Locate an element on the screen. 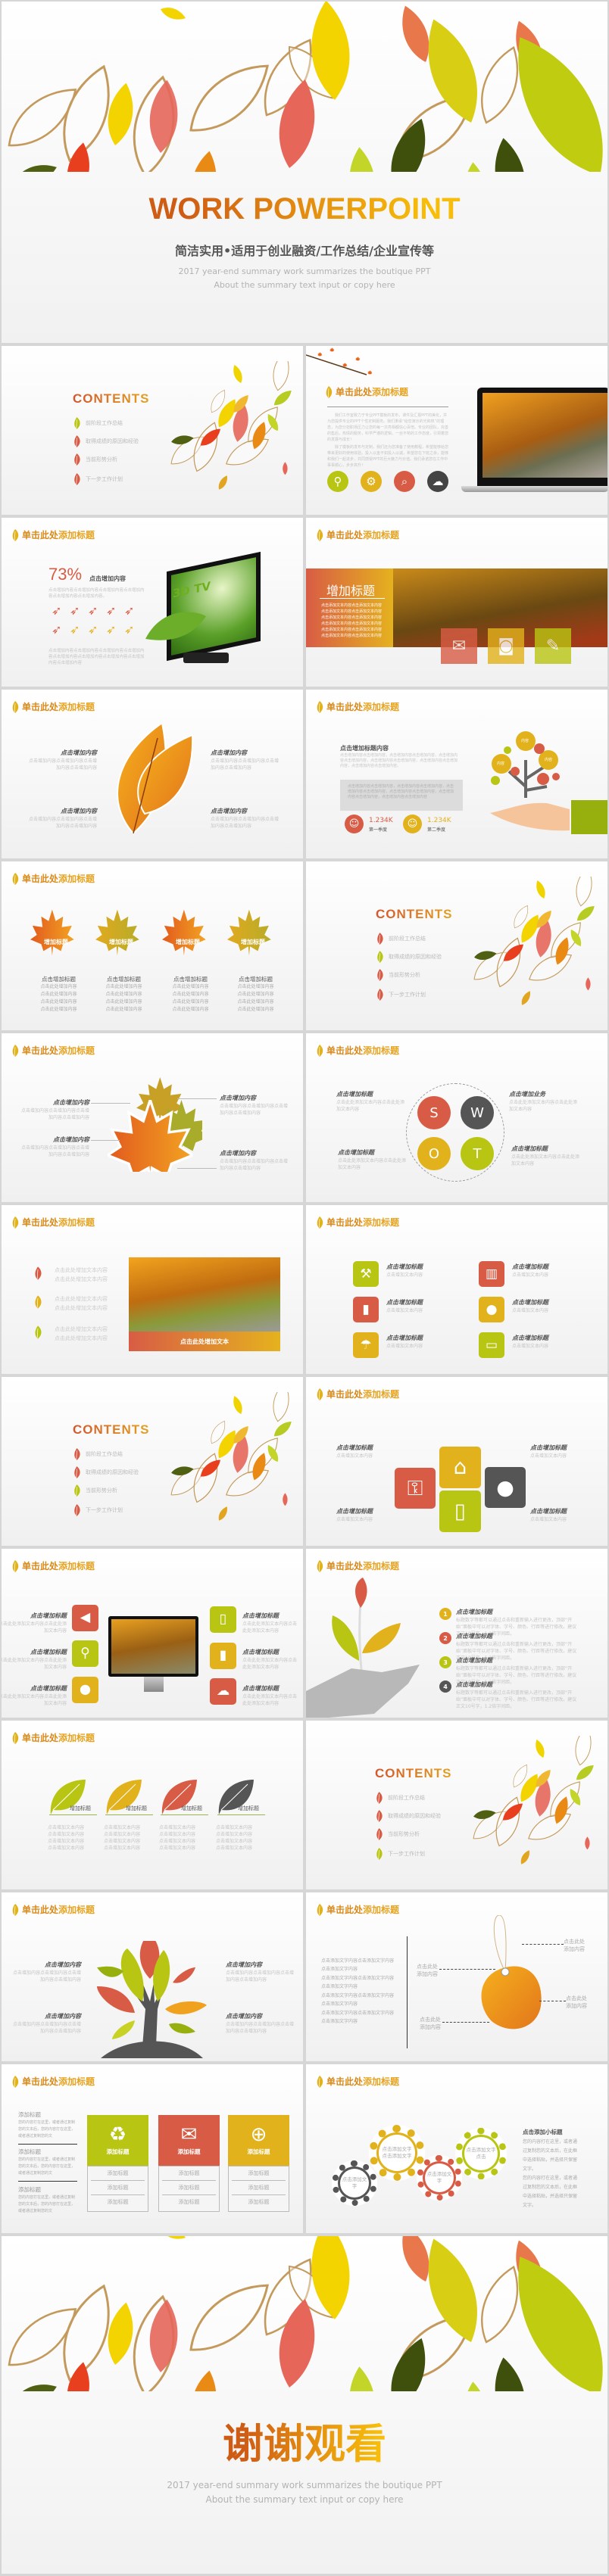 The height and width of the screenshot is (2576, 609). slide-contents-1: CONTENTS 前阶段工作总结 取得成绩的原因和经验 当前形势分析 下一步工作计划 is located at coordinates (152, 430).